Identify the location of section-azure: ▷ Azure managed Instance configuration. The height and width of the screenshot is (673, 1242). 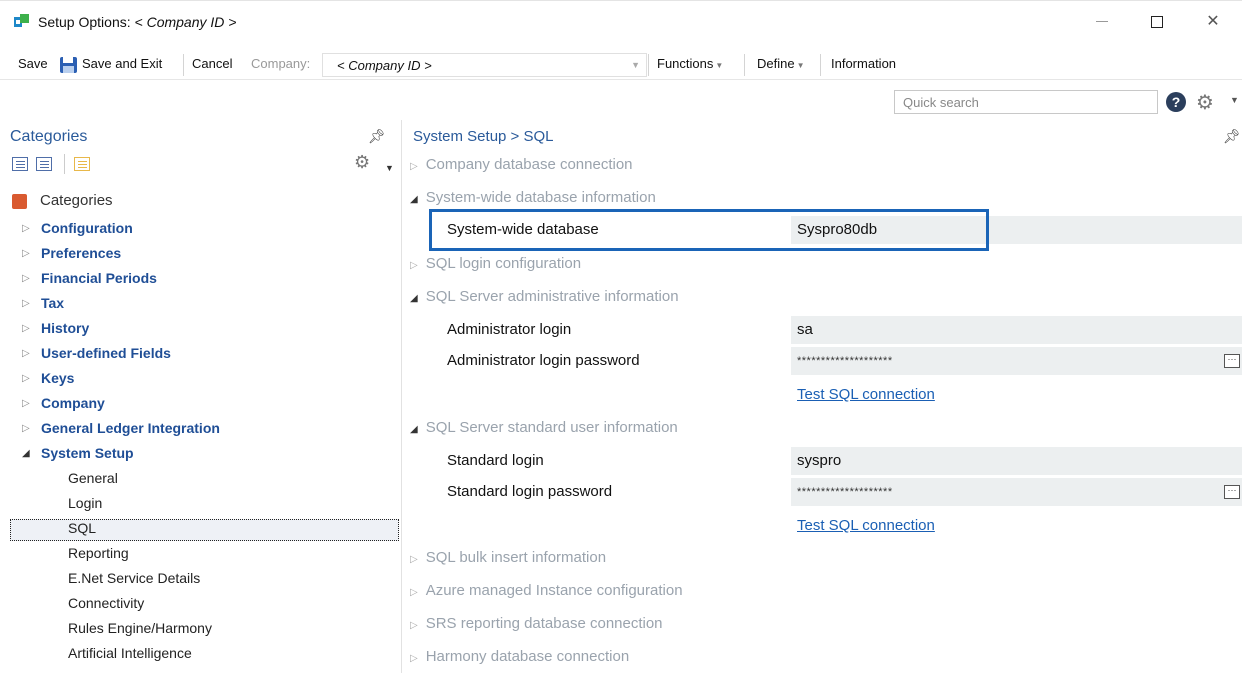
(546, 590).